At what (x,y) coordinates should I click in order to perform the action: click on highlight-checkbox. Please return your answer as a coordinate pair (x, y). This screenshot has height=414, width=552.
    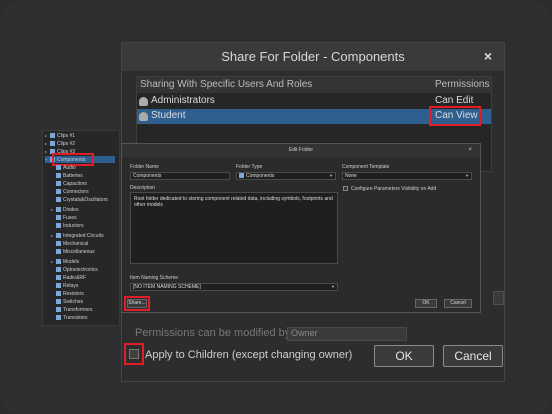
    Looking at the image, I should click on (134, 354).